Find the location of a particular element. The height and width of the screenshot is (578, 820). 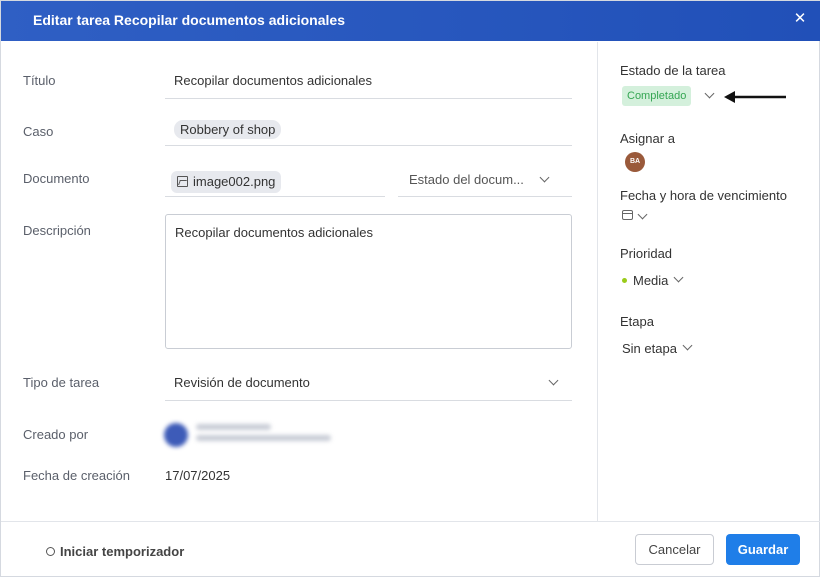

task-type-underline is located at coordinates (368, 400).